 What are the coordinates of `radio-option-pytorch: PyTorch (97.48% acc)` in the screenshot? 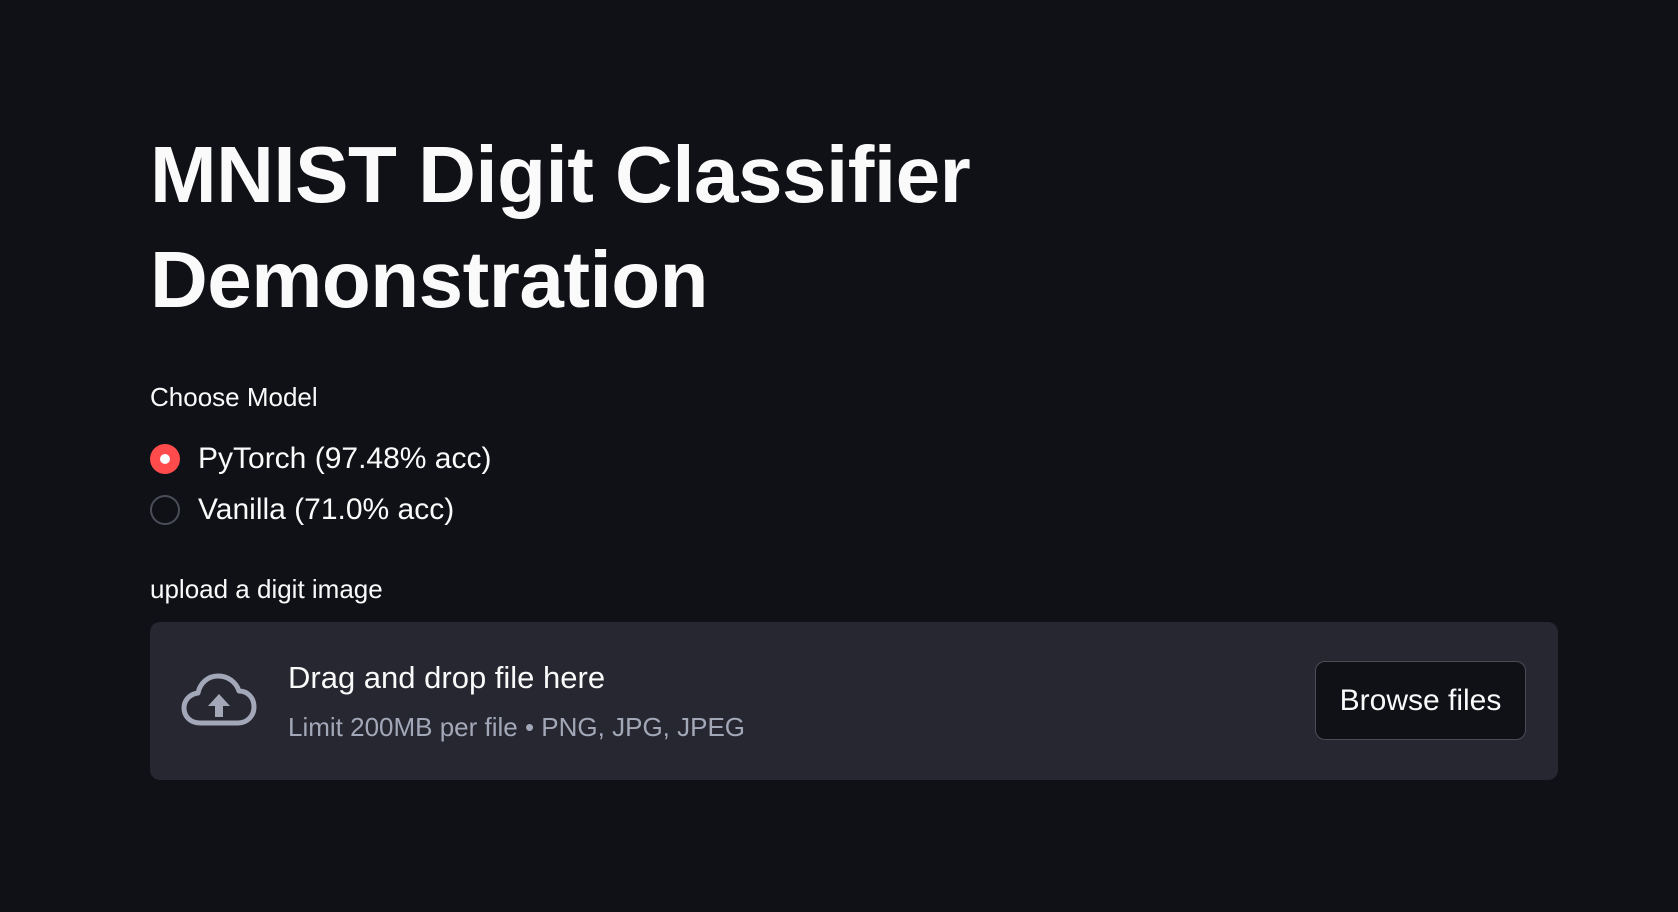 It's located at (854, 458).